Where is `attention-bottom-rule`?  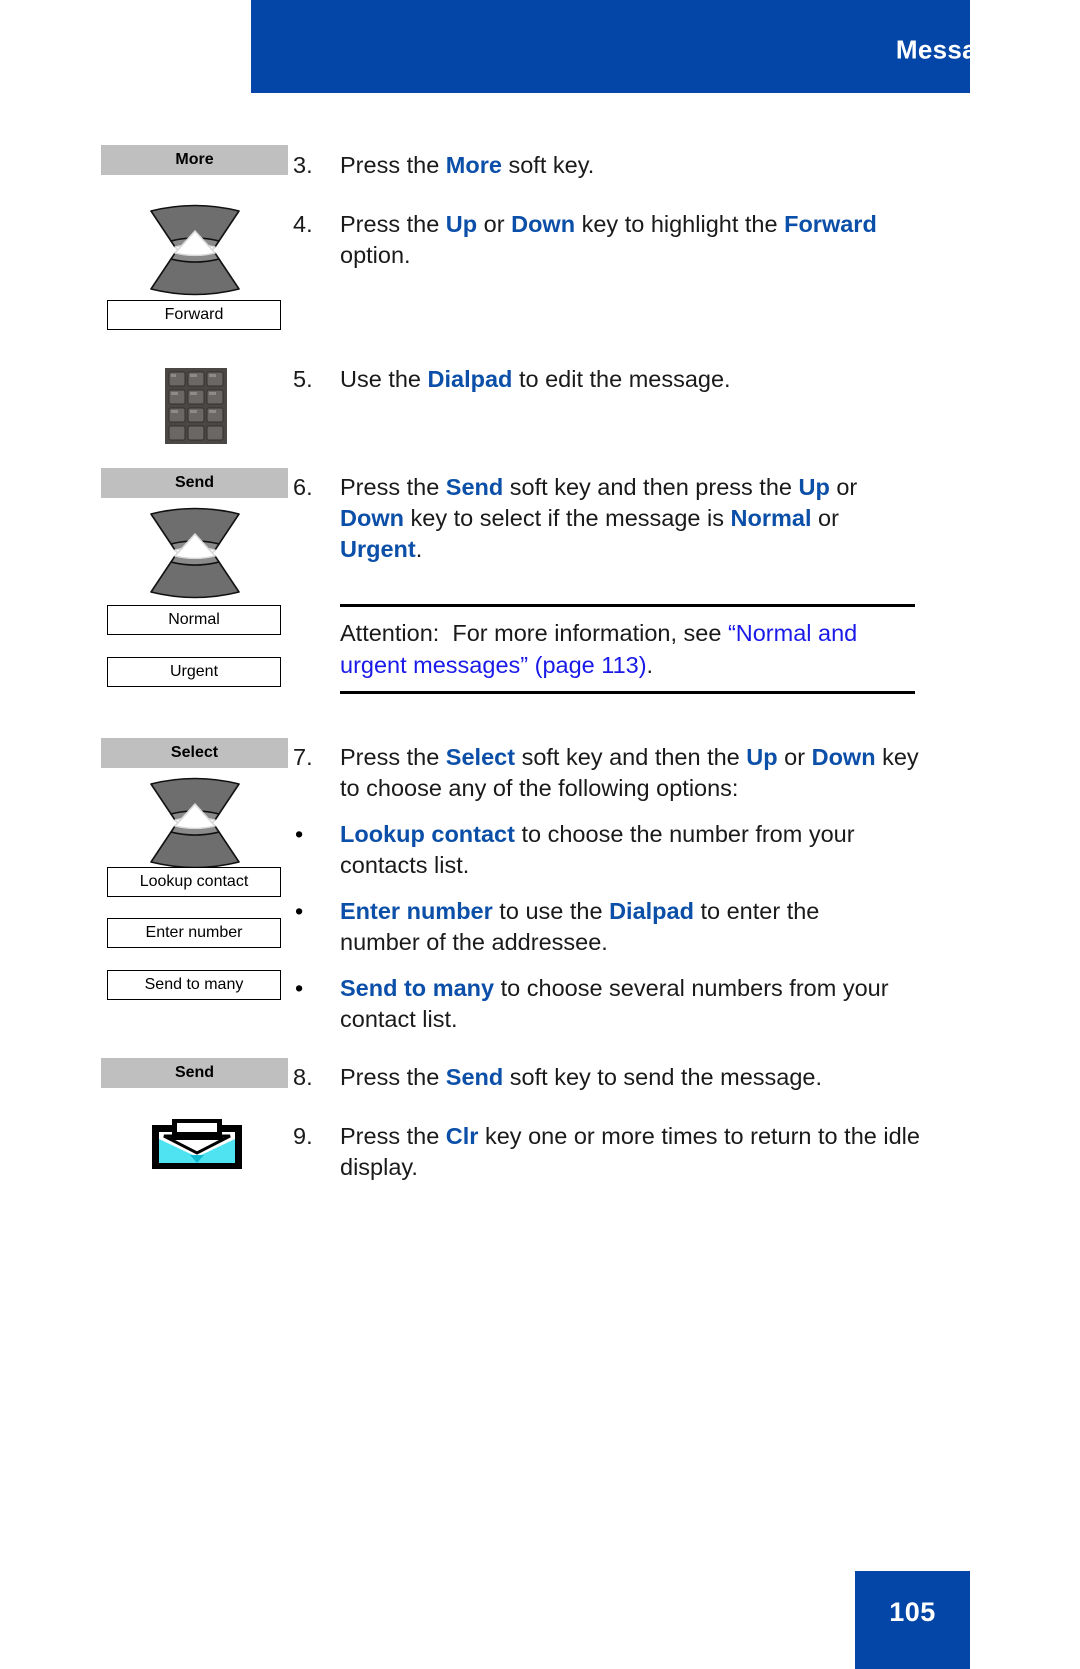 attention-bottom-rule is located at coordinates (627, 692).